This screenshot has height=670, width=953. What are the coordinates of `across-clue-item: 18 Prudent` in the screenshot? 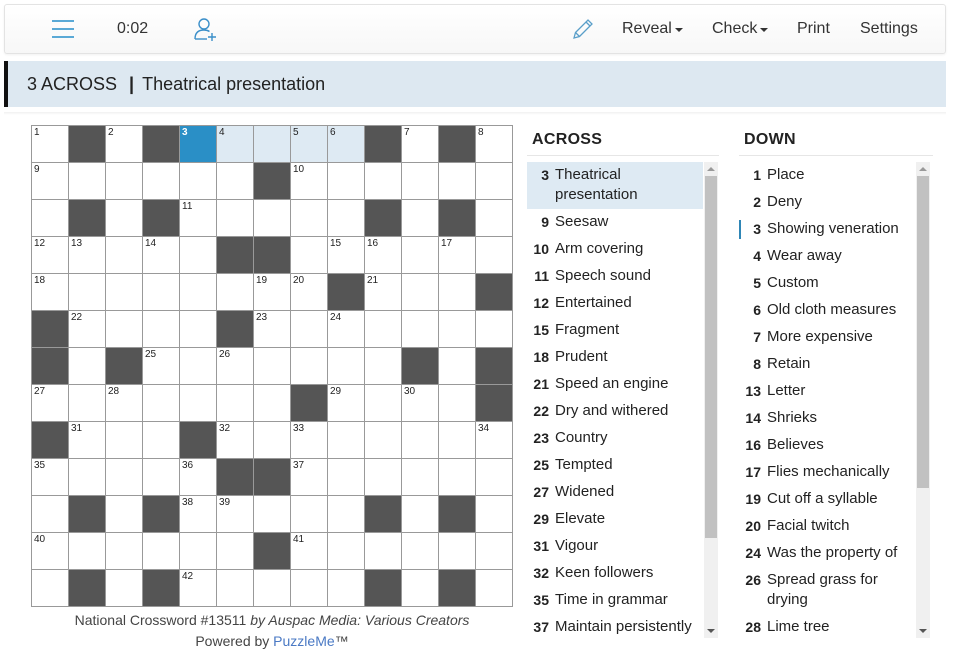 It's located at (615, 357).